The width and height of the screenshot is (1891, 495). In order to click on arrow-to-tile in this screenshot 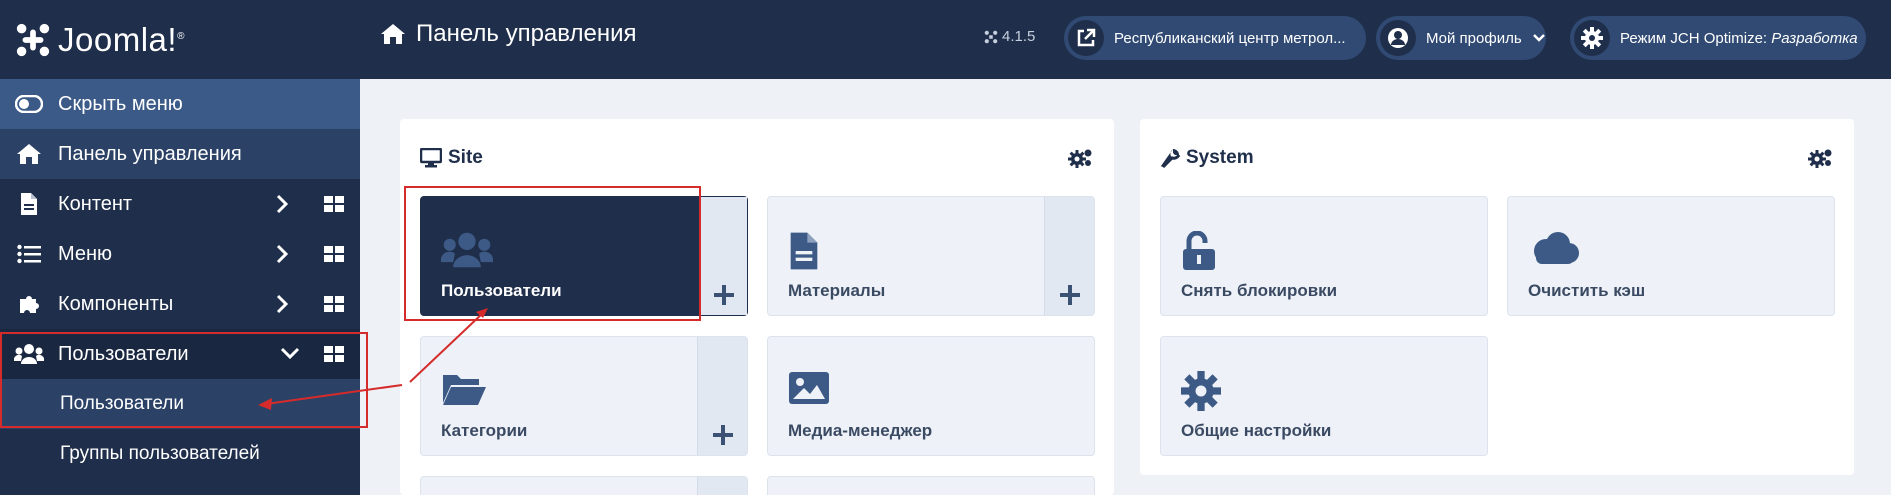, I will do `click(448, 345)`.